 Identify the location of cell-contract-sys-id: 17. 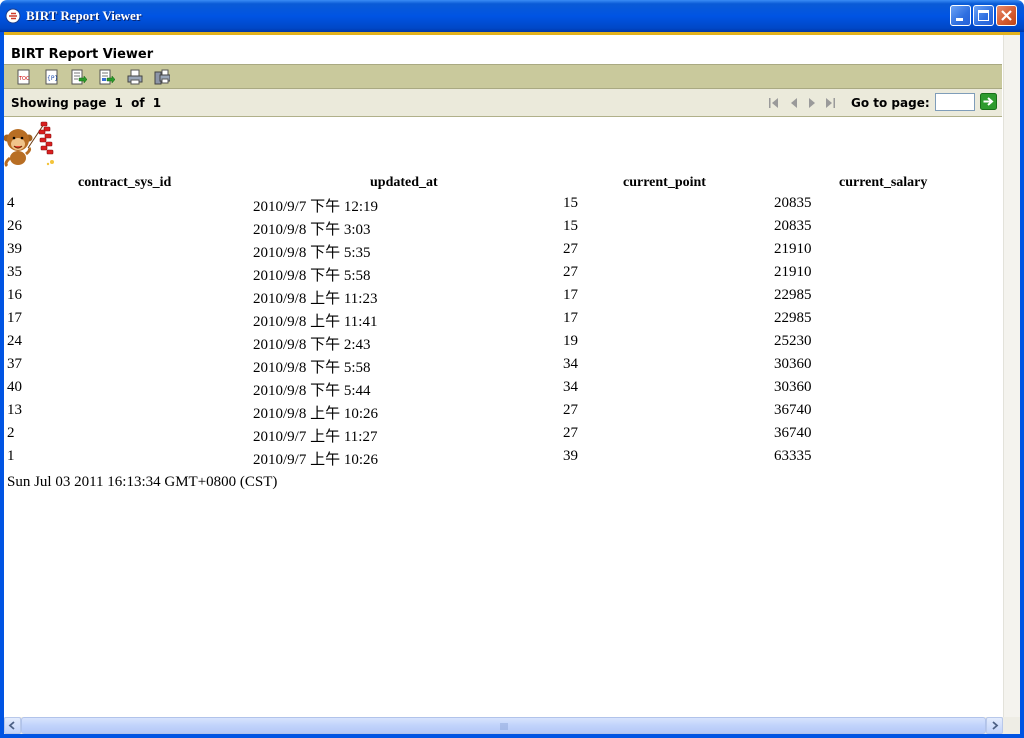
(14, 318).